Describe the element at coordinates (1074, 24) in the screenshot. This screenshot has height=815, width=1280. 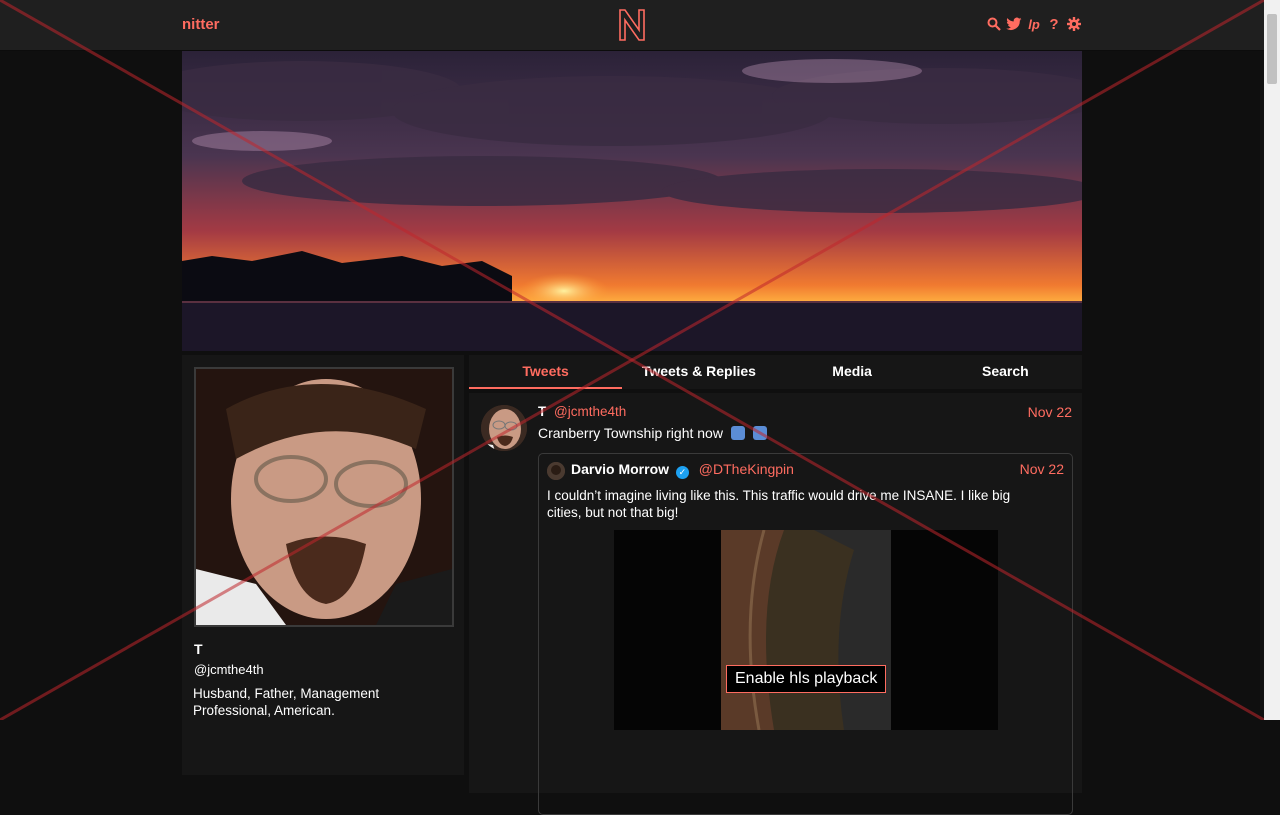
I see `gear-icon` at that location.